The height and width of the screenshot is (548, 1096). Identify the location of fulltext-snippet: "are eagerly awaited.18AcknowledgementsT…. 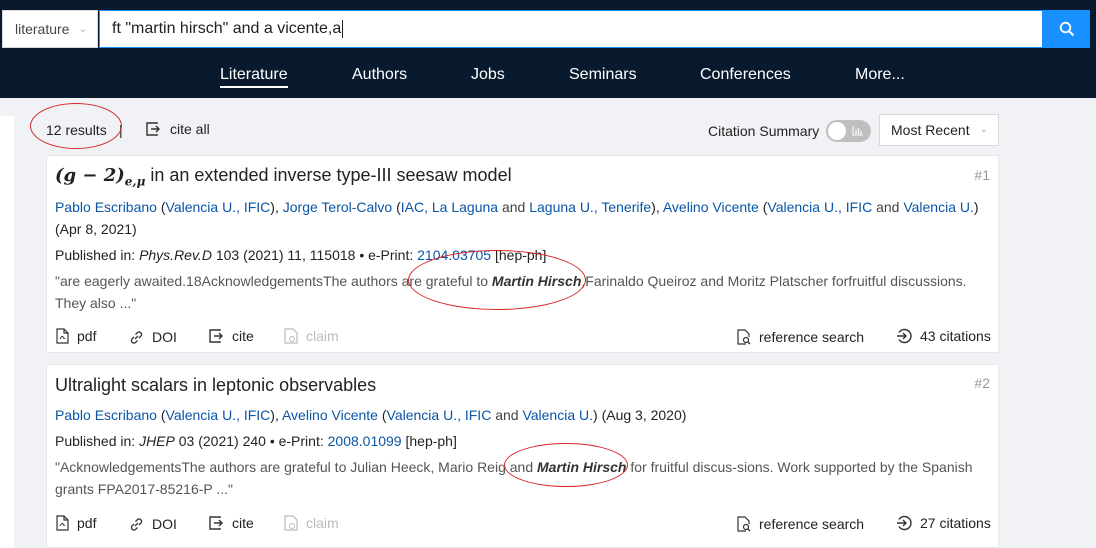
(520, 292).